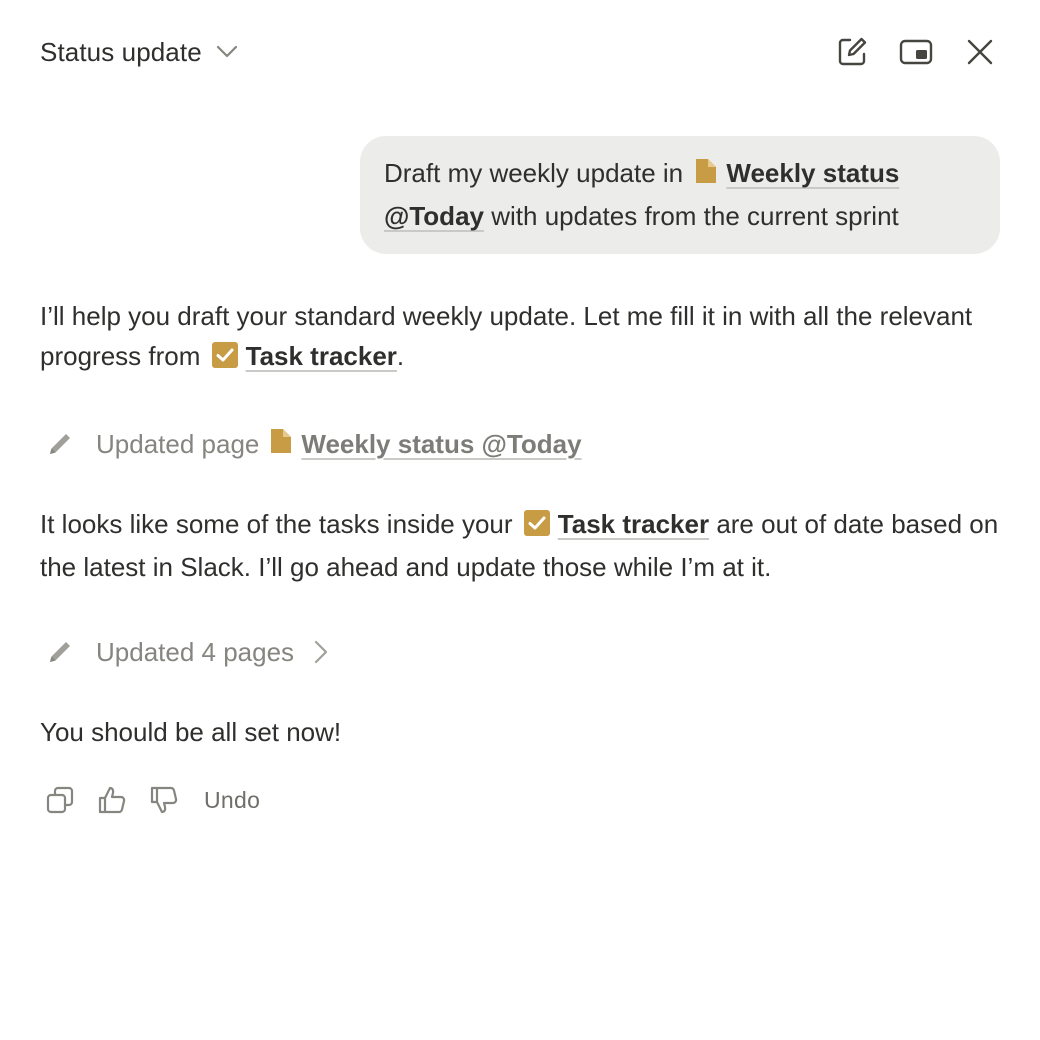 This screenshot has width=1040, height=1040. I want to click on action2-label: Updated 4 pages, so click(195, 651).